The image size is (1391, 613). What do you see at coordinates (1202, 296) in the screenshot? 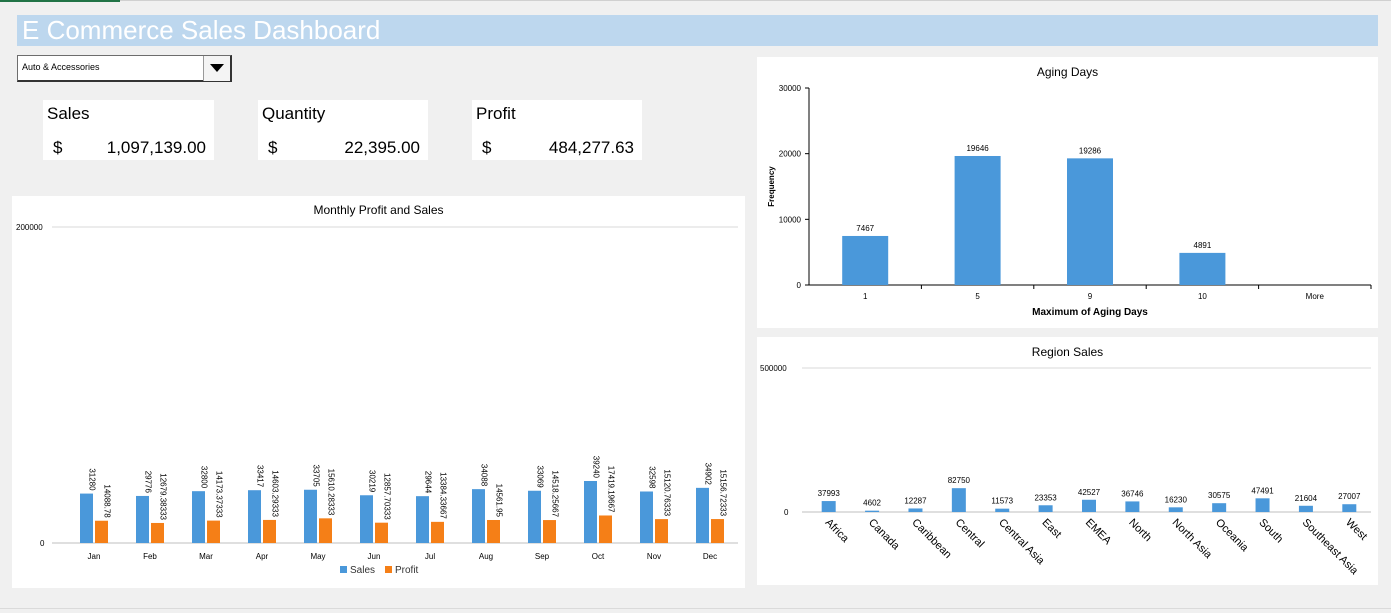
I see `x-tick-label: 10` at bounding box center [1202, 296].